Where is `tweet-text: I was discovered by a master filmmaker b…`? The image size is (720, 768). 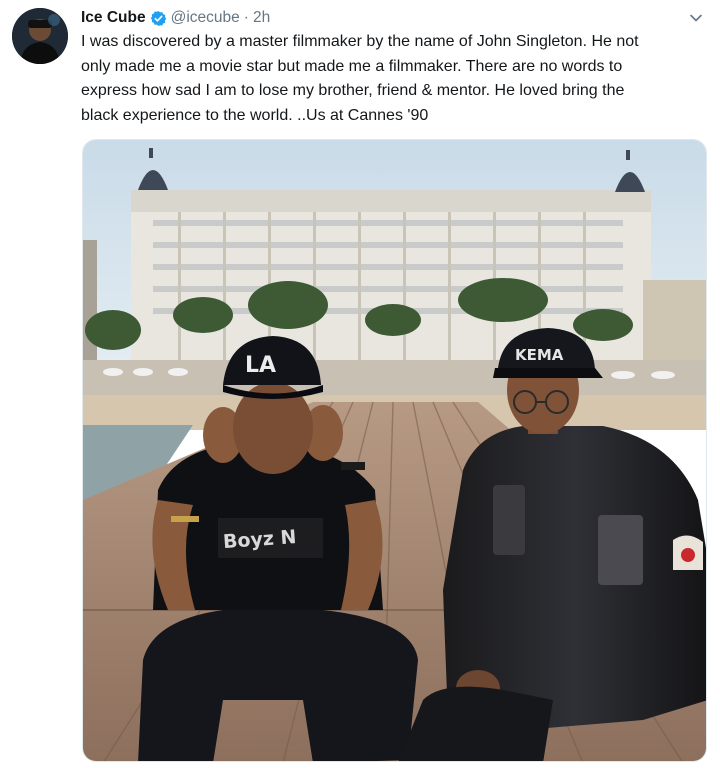 tweet-text: I was discovered by a master filmmaker b… is located at coordinates (360, 78).